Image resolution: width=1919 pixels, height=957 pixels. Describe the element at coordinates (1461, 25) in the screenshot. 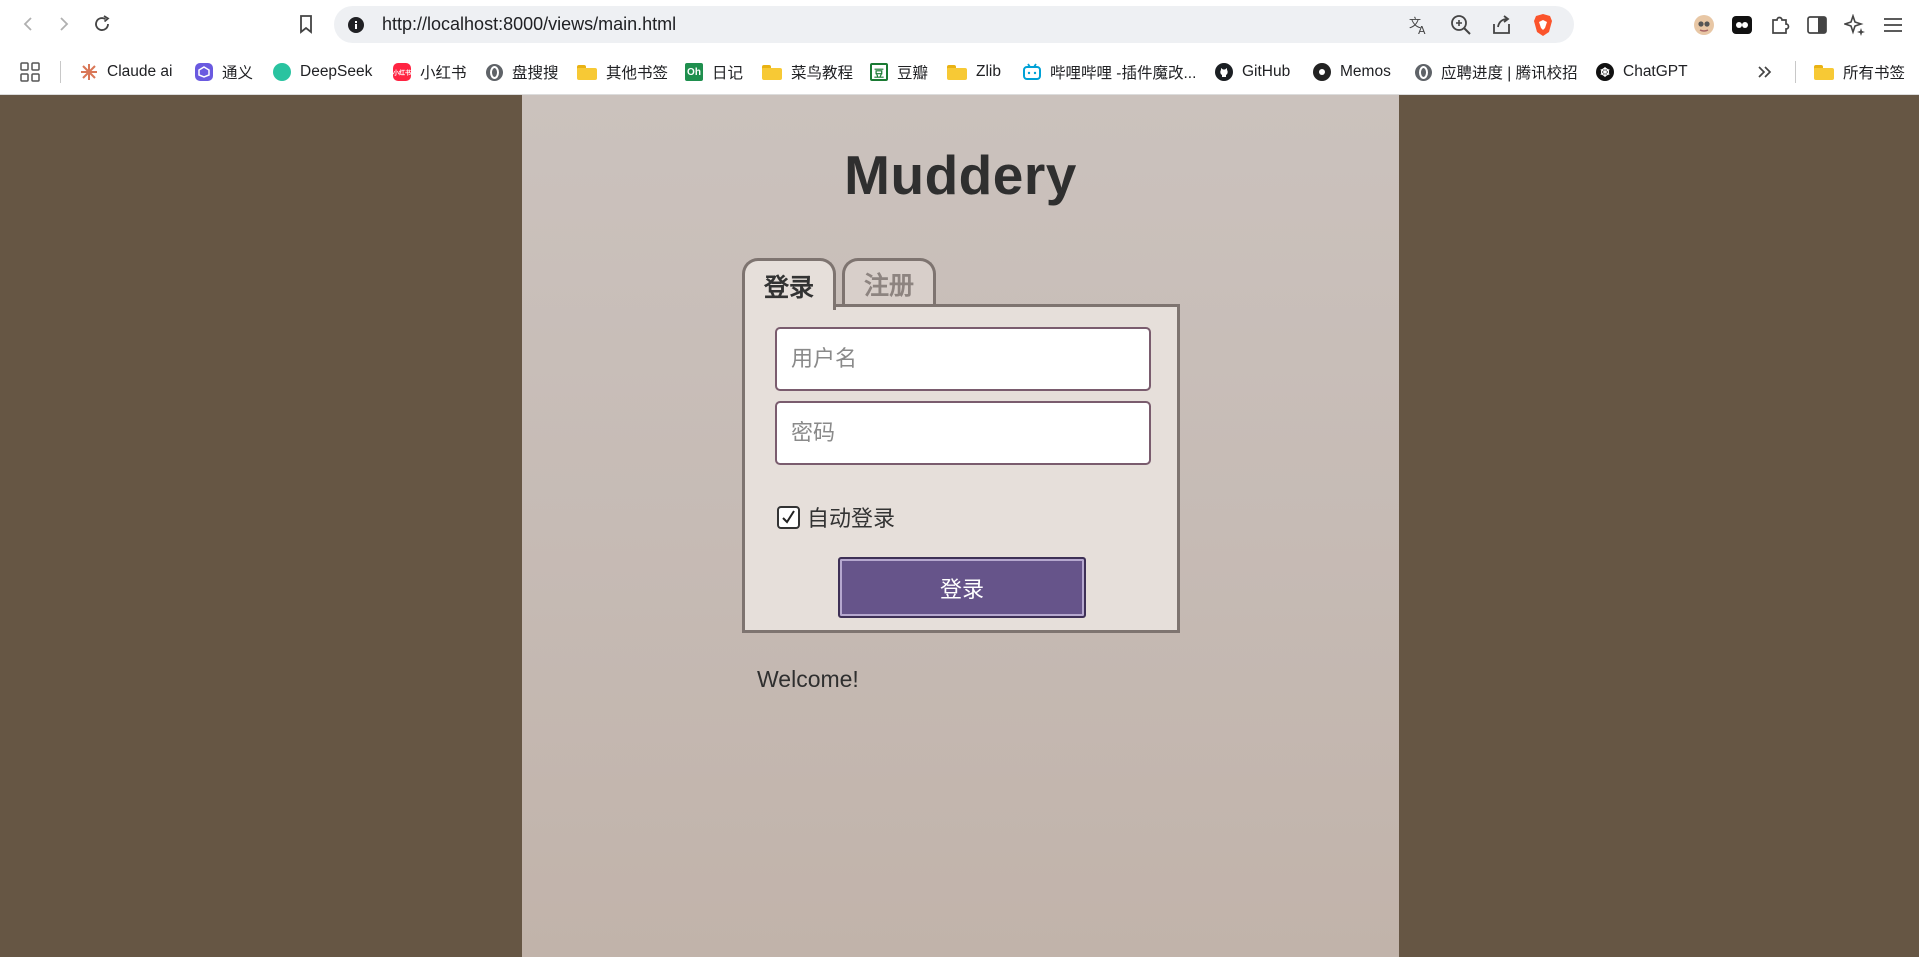

I see `zoom-icon` at that location.